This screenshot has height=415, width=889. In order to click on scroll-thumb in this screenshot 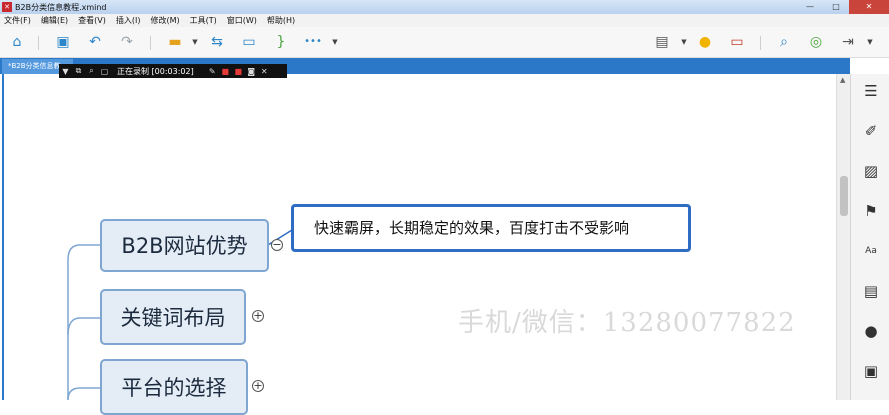, I will do `click(844, 196)`.